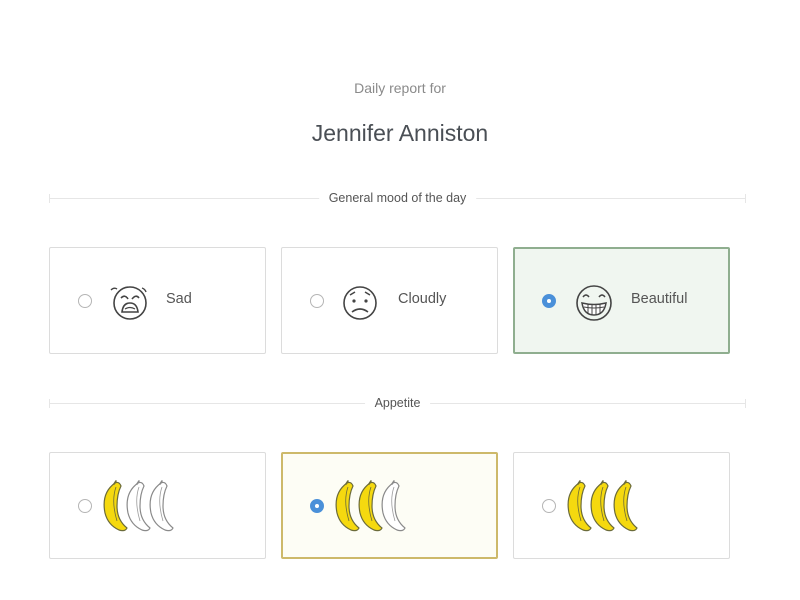 The width and height of the screenshot is (800, 600). I want to click on mood-radio-beautiful, so click(549, 301).